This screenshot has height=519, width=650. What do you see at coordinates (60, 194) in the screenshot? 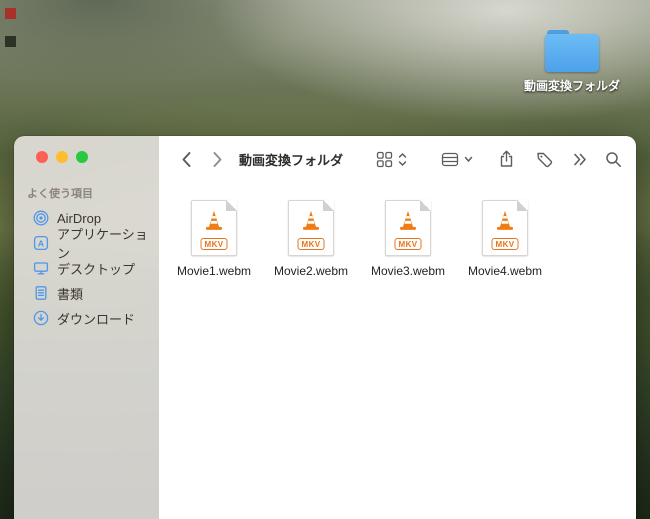
I see `sidebar-section-label: よく使う項目` at bounding box center [60, 194].